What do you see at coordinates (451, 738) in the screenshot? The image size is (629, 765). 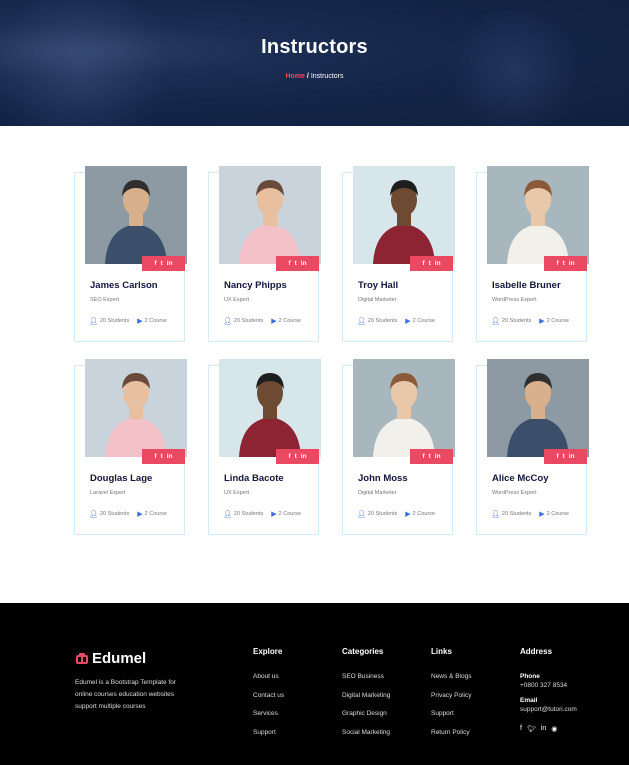 I see `footer-link: Return Policy` at bounding box center [451, 738].